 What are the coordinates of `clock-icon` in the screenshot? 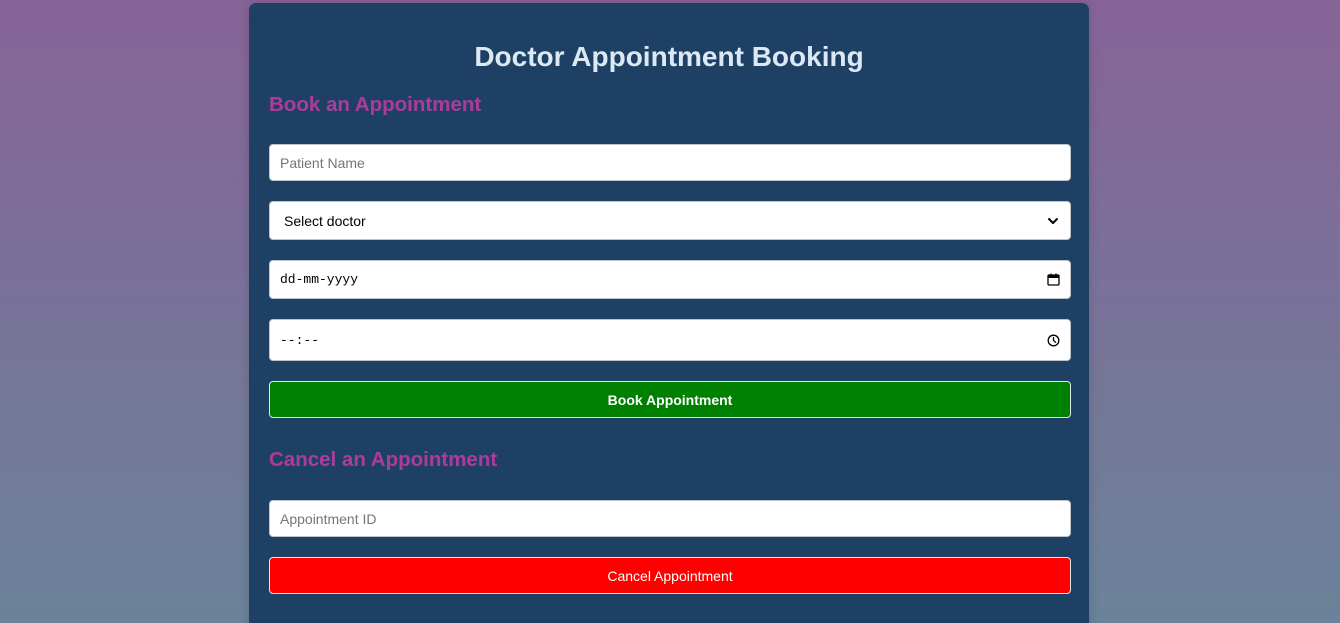 It's located at (1053, 340).